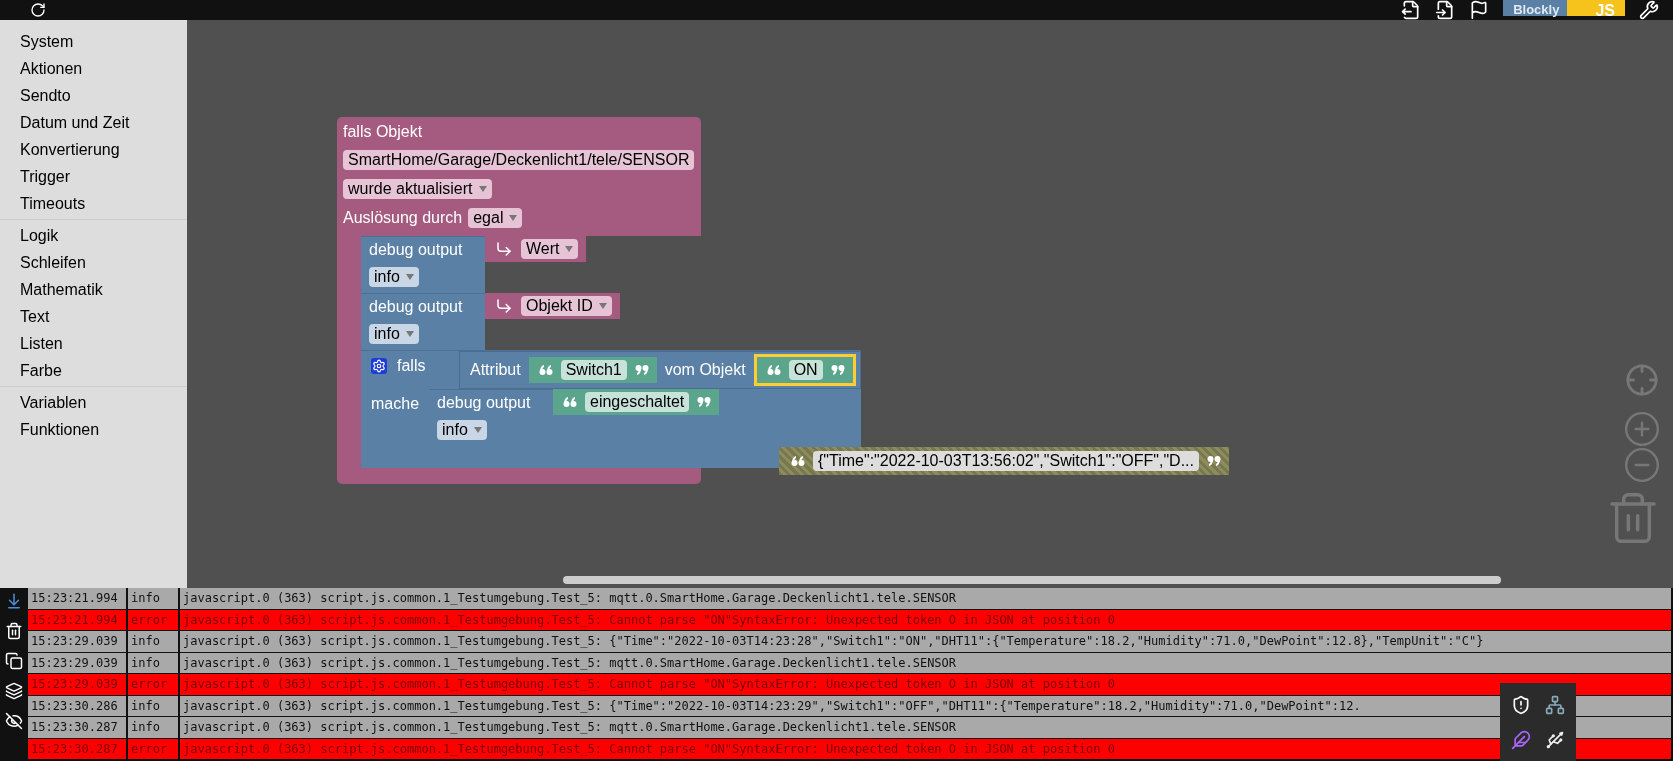 Image resolution: width=1673 pixels, height=761 pixels. What do you see at coordinates (1555, 739) in the screenshot?
I see `usb-icon` at bounding box center [1555, 739].